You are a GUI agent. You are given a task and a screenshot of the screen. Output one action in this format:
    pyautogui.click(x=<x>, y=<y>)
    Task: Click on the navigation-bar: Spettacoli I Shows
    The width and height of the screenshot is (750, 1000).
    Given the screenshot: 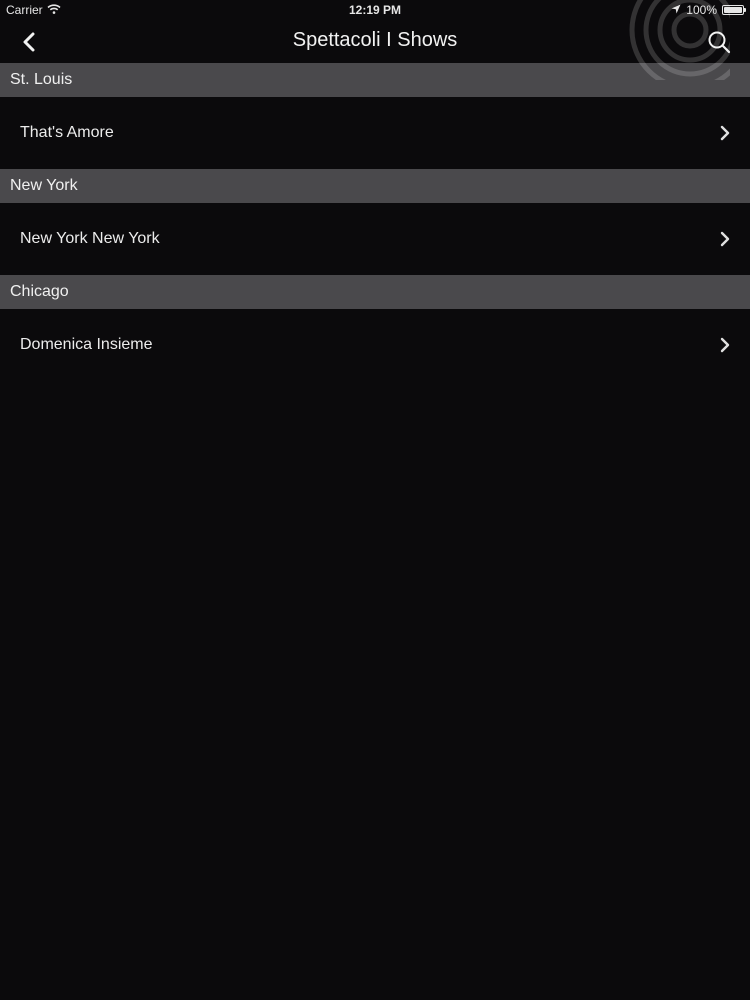 What is the action you would take?
    pyautogui.click(x=375, y=40)
    